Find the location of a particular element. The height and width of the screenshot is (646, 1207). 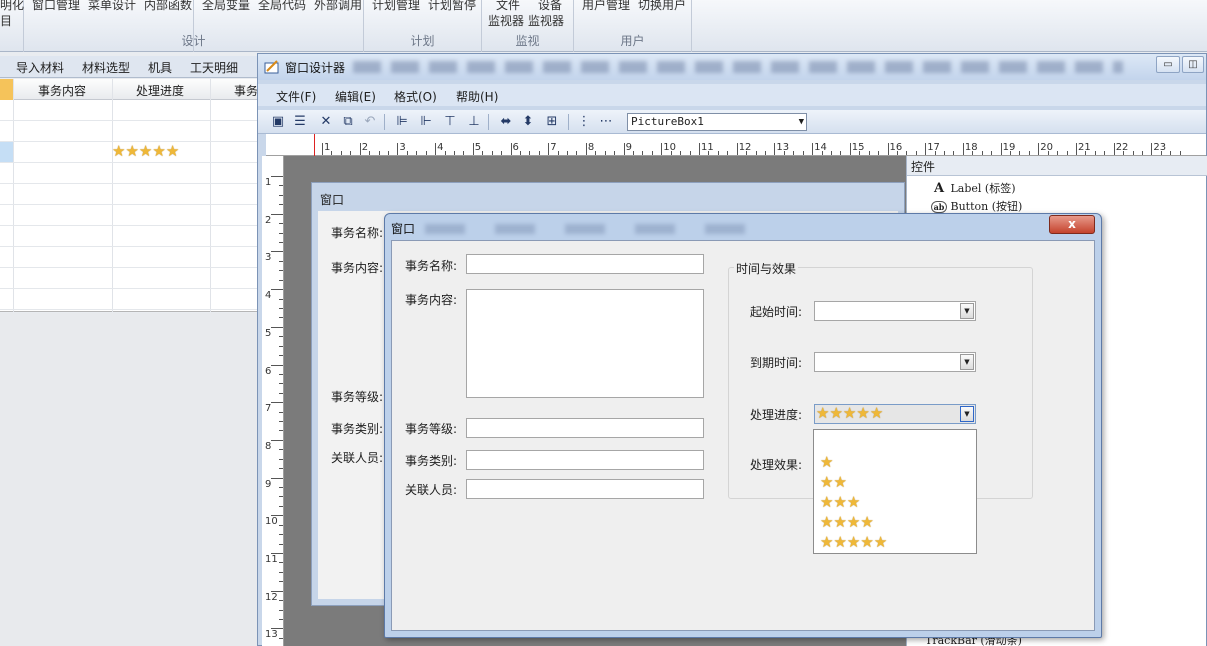

ribbon-global-code: 全局代码 is located at coordinates (282, 6).